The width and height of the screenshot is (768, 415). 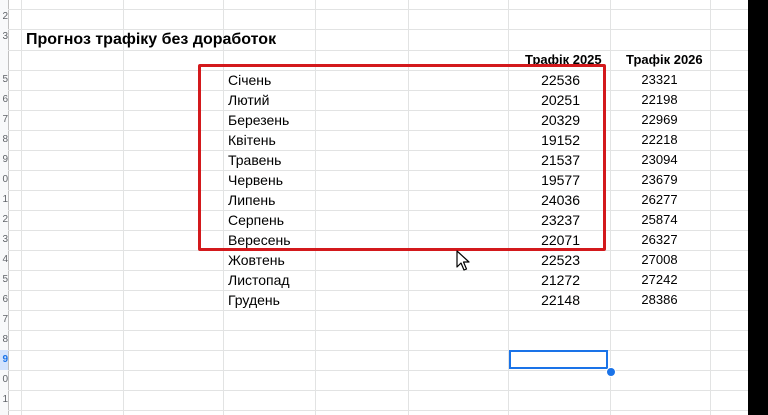 I want to click on header-traffic-2026: Трафік 2026, so click(x=664, y=60).